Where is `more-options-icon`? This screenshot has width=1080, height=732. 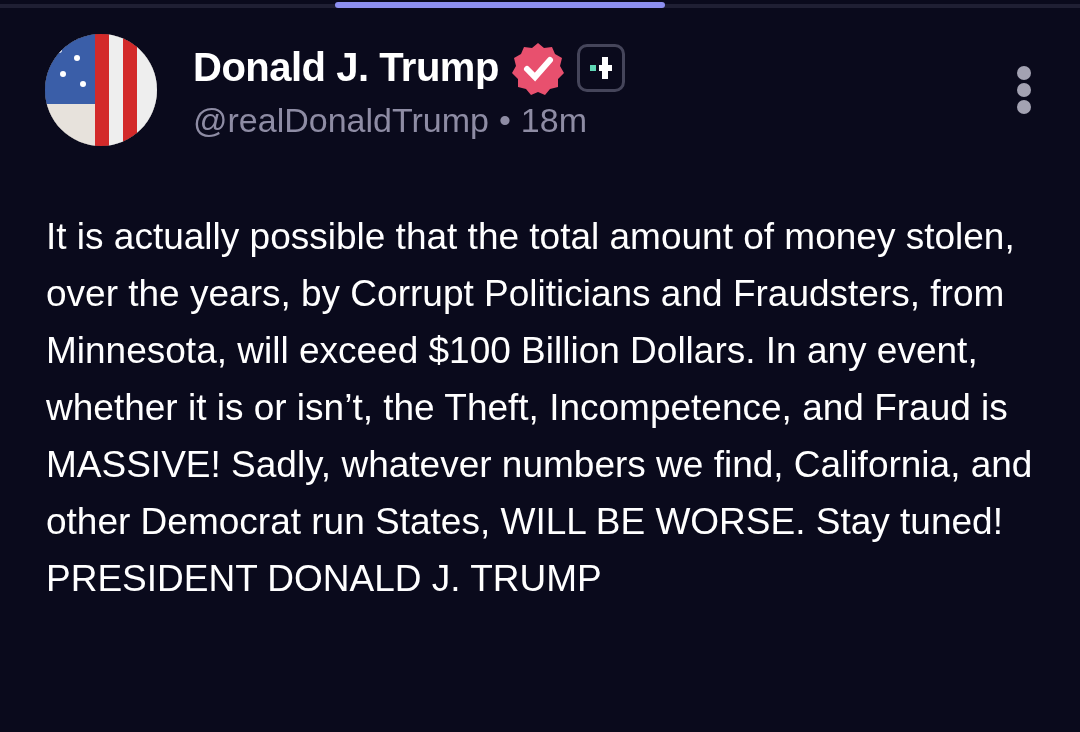 more-options-icon is located at coordinates (1024, 90).